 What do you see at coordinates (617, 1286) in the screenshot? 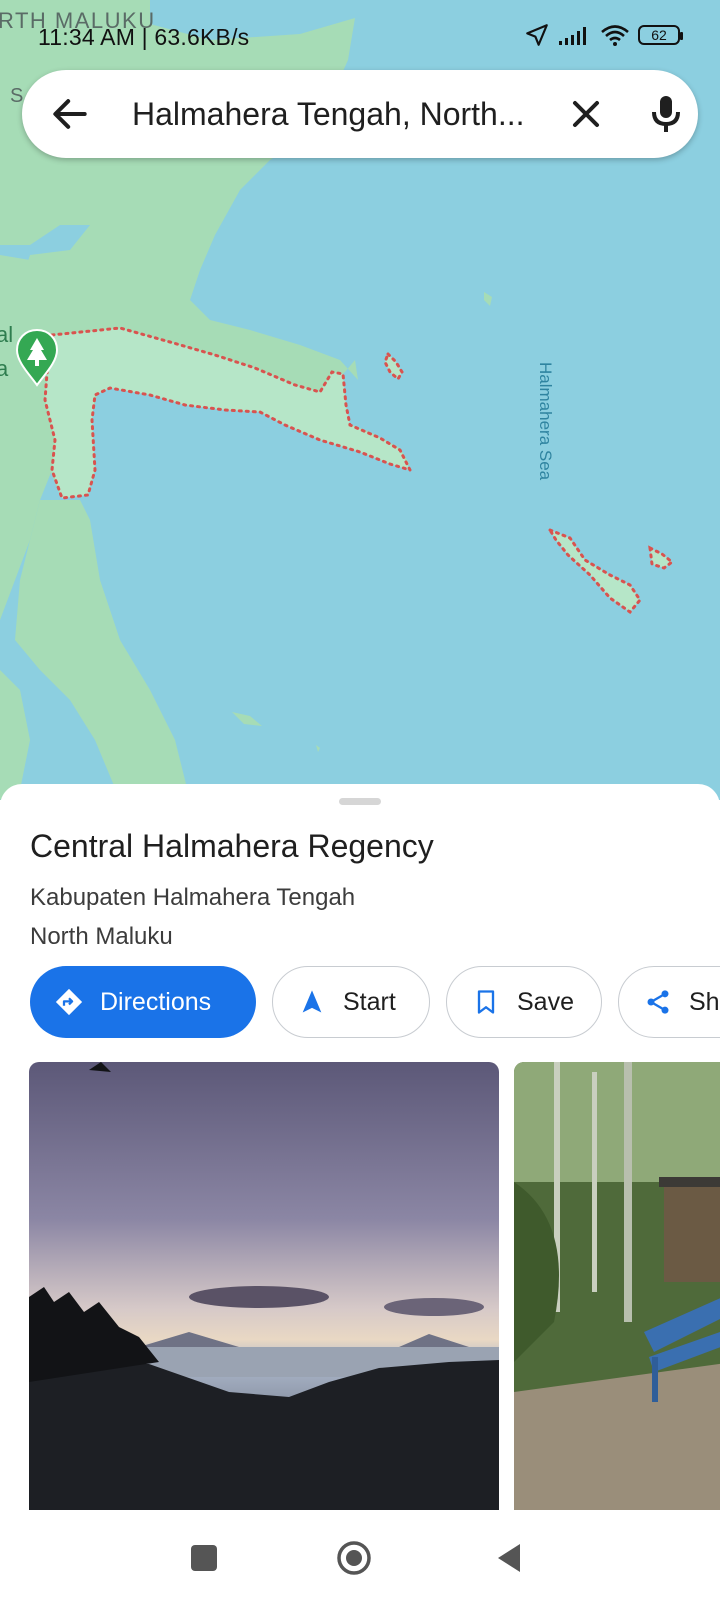
I see `photo-forest-bench` at bounding box center [617, 1286].